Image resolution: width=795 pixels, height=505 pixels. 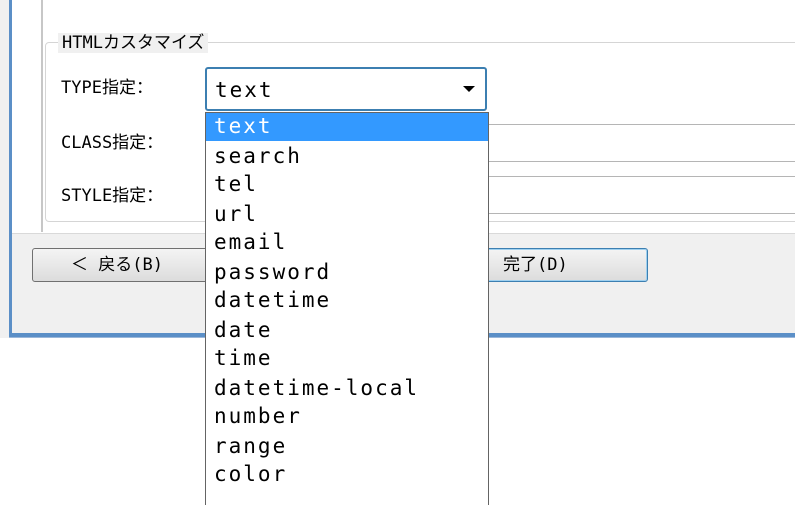 What do you see at coordinates (347, 301) in the screenshot?
I see `dropdown-option-datetime: datetime` at bounding box center [347, 301].